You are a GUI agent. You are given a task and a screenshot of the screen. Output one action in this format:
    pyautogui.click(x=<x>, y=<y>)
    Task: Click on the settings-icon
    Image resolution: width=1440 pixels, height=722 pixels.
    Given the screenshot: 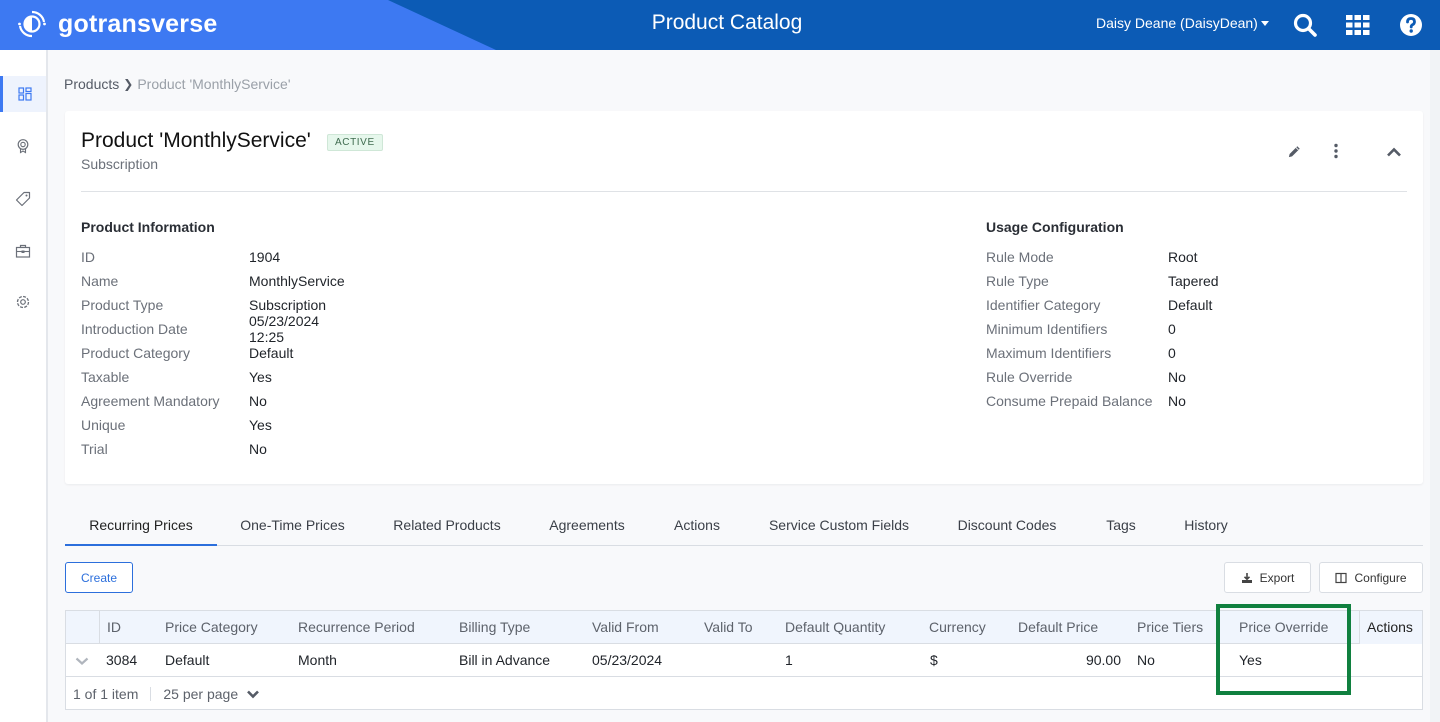 What is the action you would take?
    pyautogui.click(x=23, y=302)
    